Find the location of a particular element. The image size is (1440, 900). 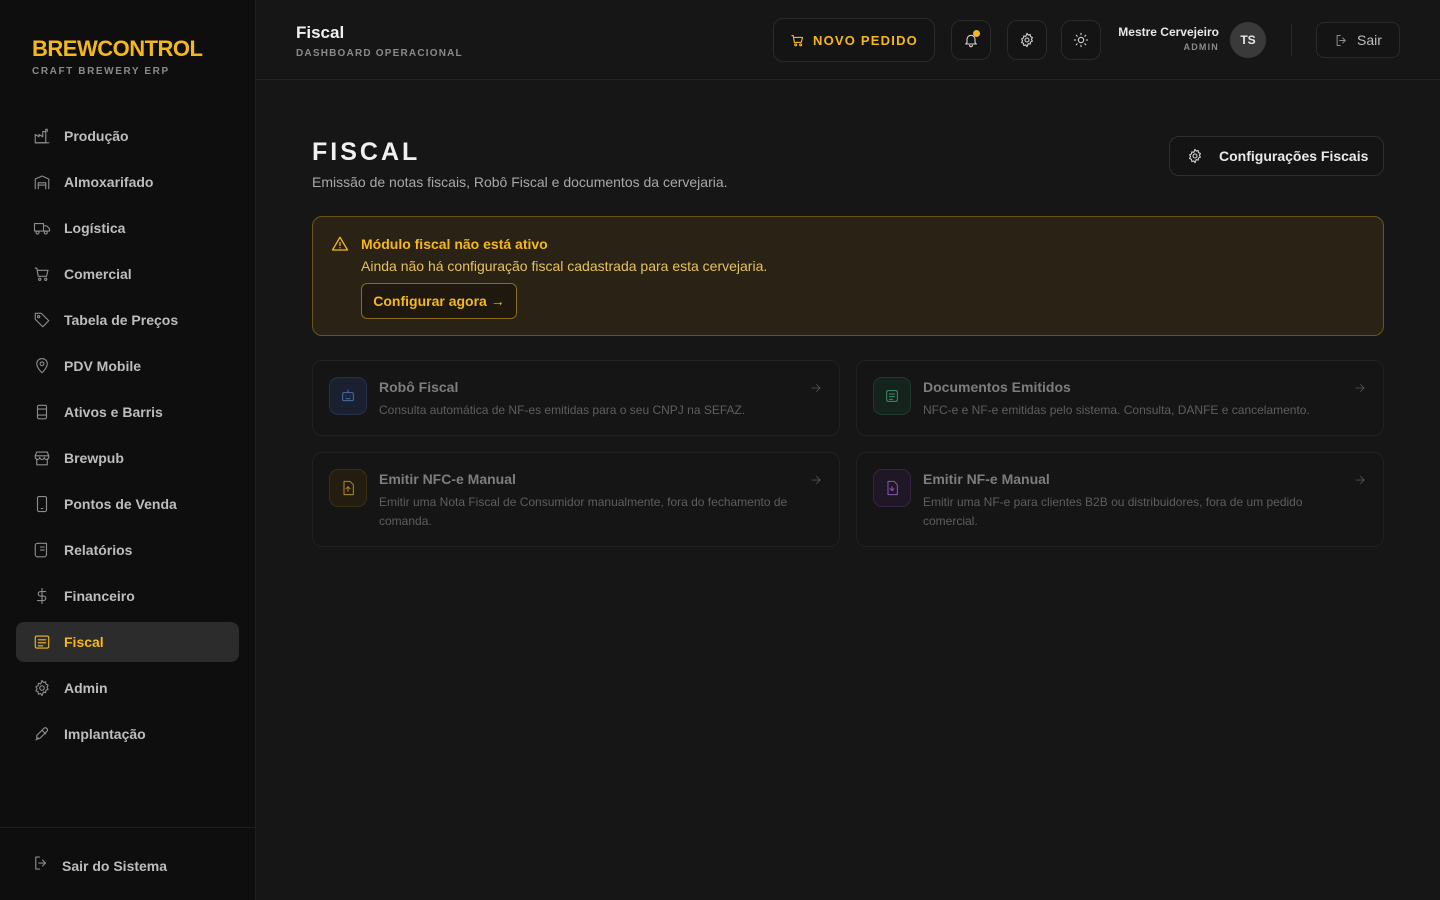

sidebar-item-tabela-de-precos: Tabela de Preços is located at coordinates (127, 320).